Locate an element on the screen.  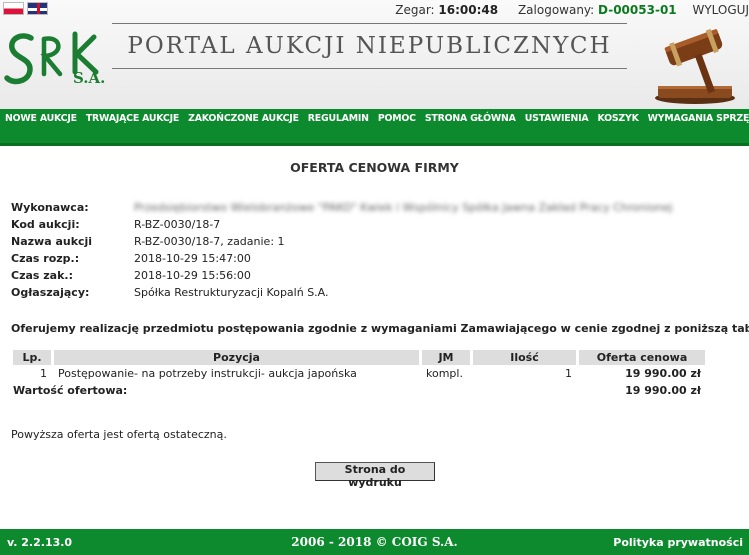
nav-cart: KOSZYK is located at coordinates (617, 118).